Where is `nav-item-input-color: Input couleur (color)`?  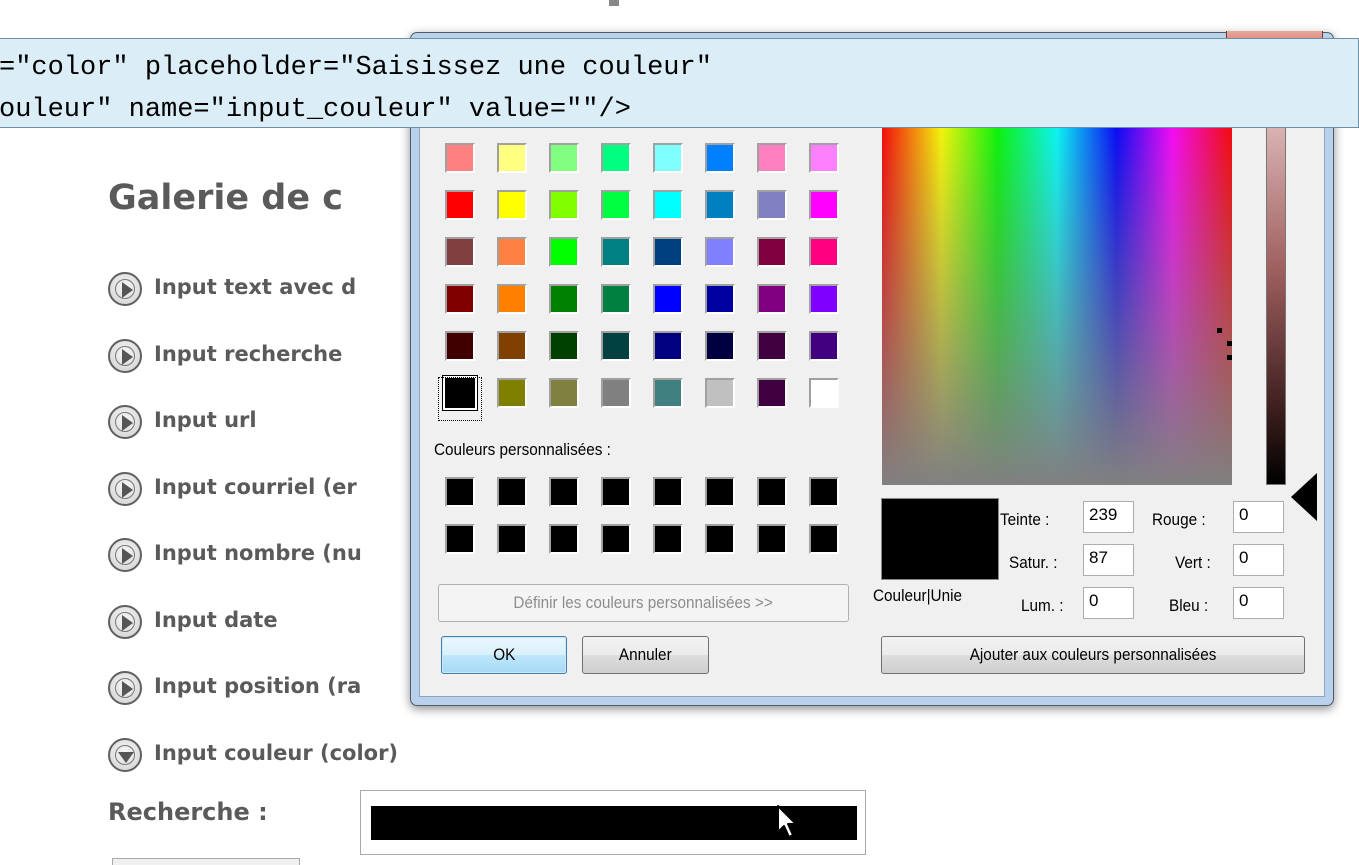
nav-item-input-color: Input couleur (color) is located at coordinates (253, 761).